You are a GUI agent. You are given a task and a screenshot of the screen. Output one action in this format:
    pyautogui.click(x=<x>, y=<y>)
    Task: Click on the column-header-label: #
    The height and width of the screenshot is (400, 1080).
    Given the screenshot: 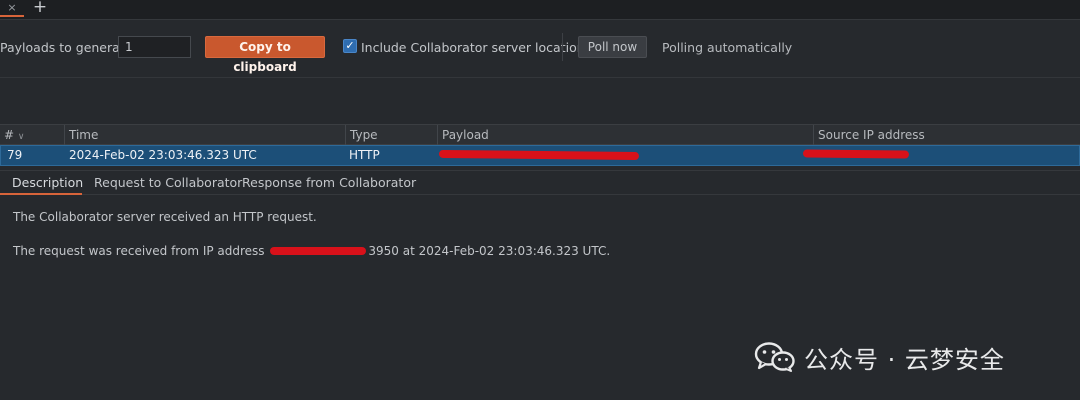 What is the action you would take?
    pyautogui.click(x=9, y=135)
    